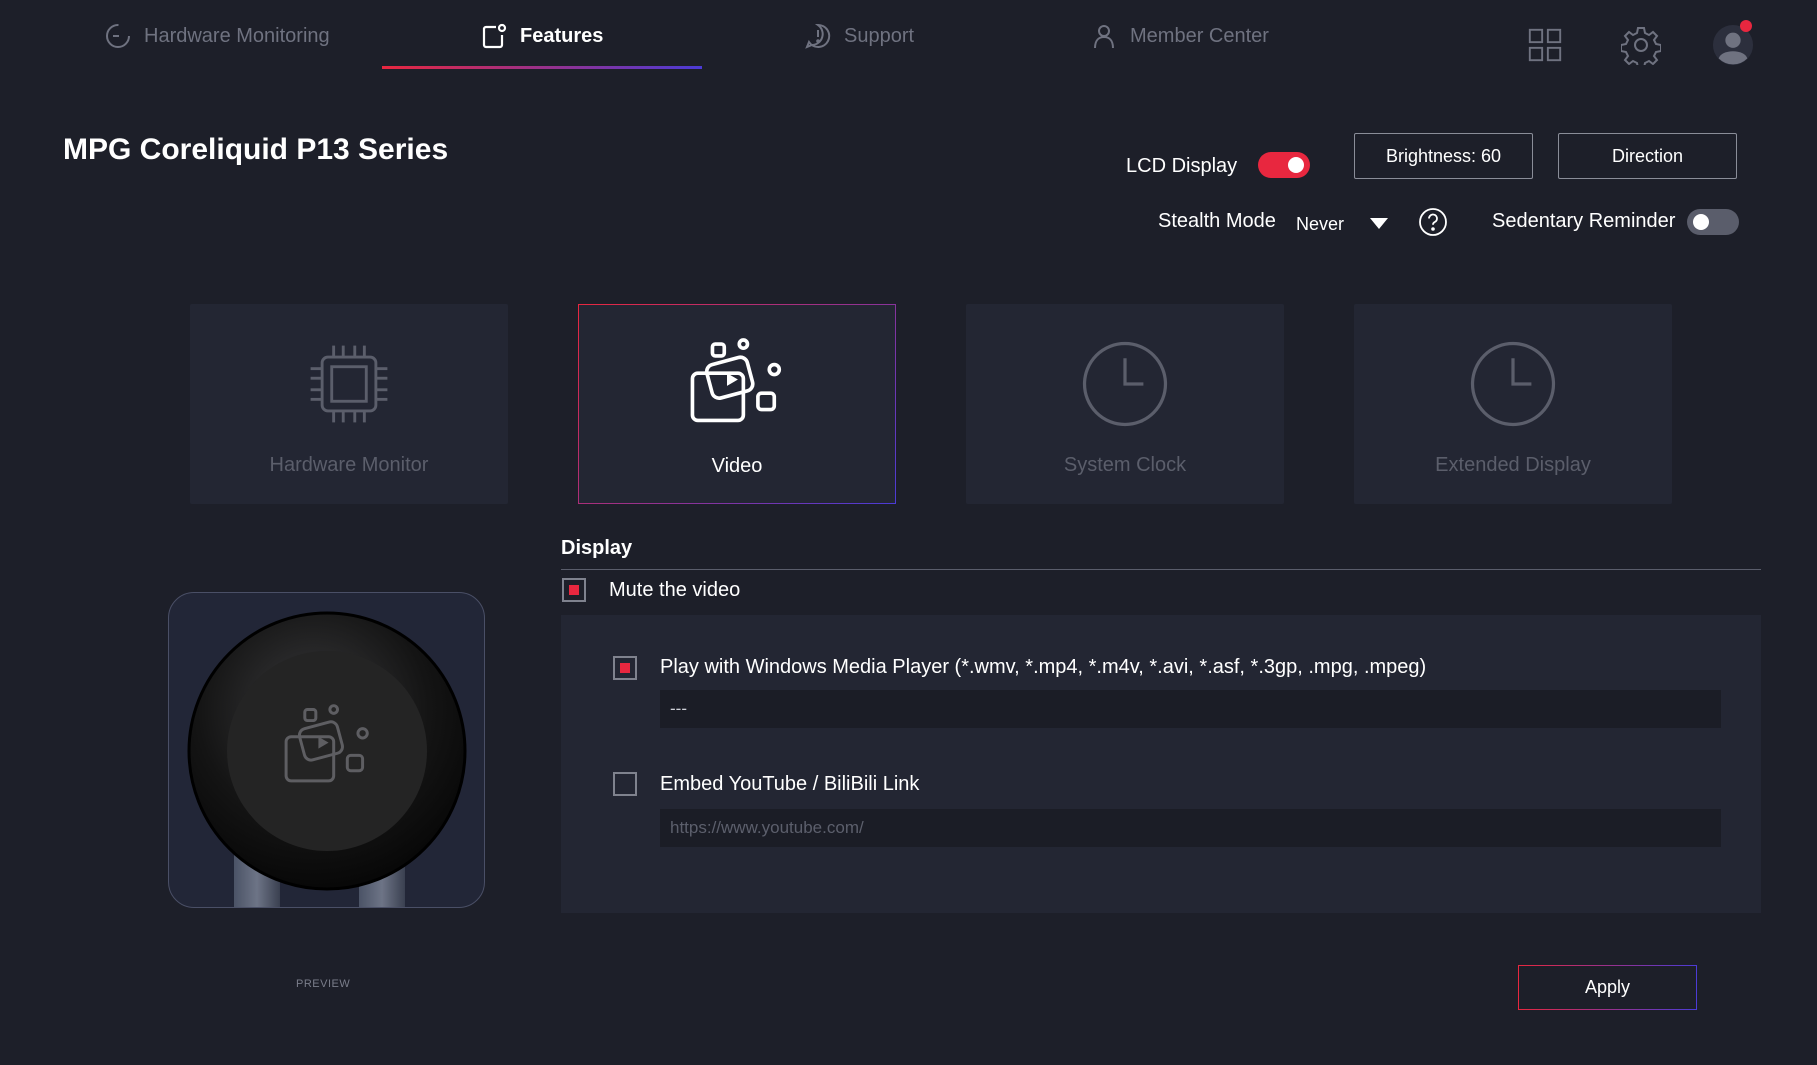  Describe the element at coordinates (1190, 709) in the screenshot. I see `wmp-file-field` at that location.